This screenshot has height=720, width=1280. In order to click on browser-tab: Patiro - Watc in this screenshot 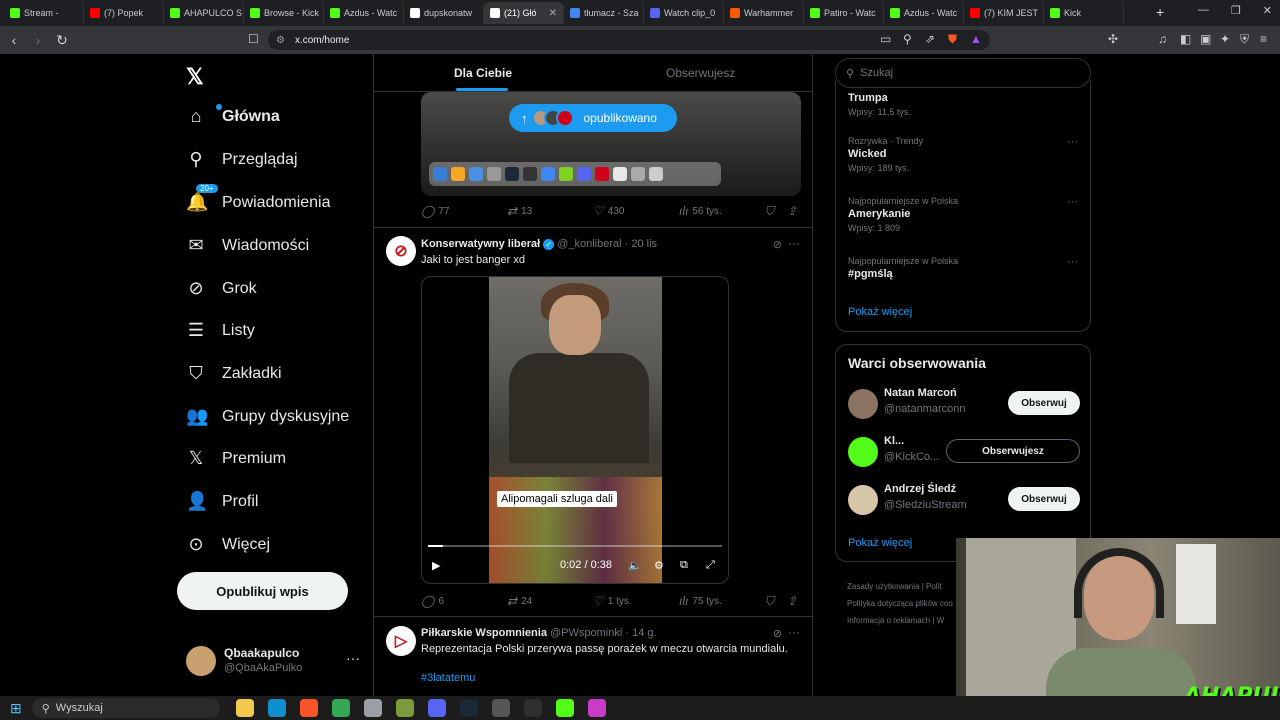, I will do `click(844, 13)`.